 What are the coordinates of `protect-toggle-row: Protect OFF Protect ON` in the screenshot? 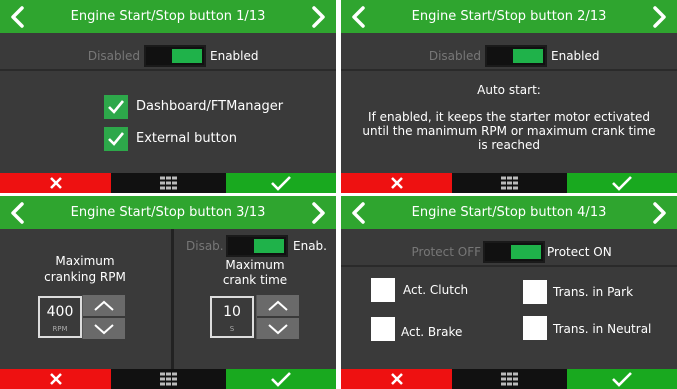 It's located at (509, 253).